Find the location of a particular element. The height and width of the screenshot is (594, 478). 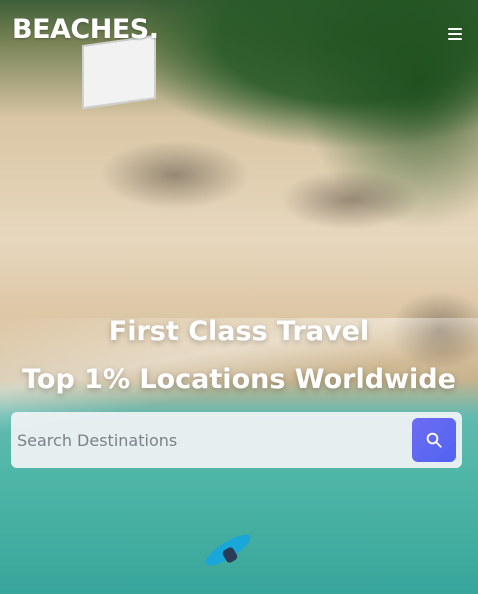

search-input is located at coordinates (214, 440).